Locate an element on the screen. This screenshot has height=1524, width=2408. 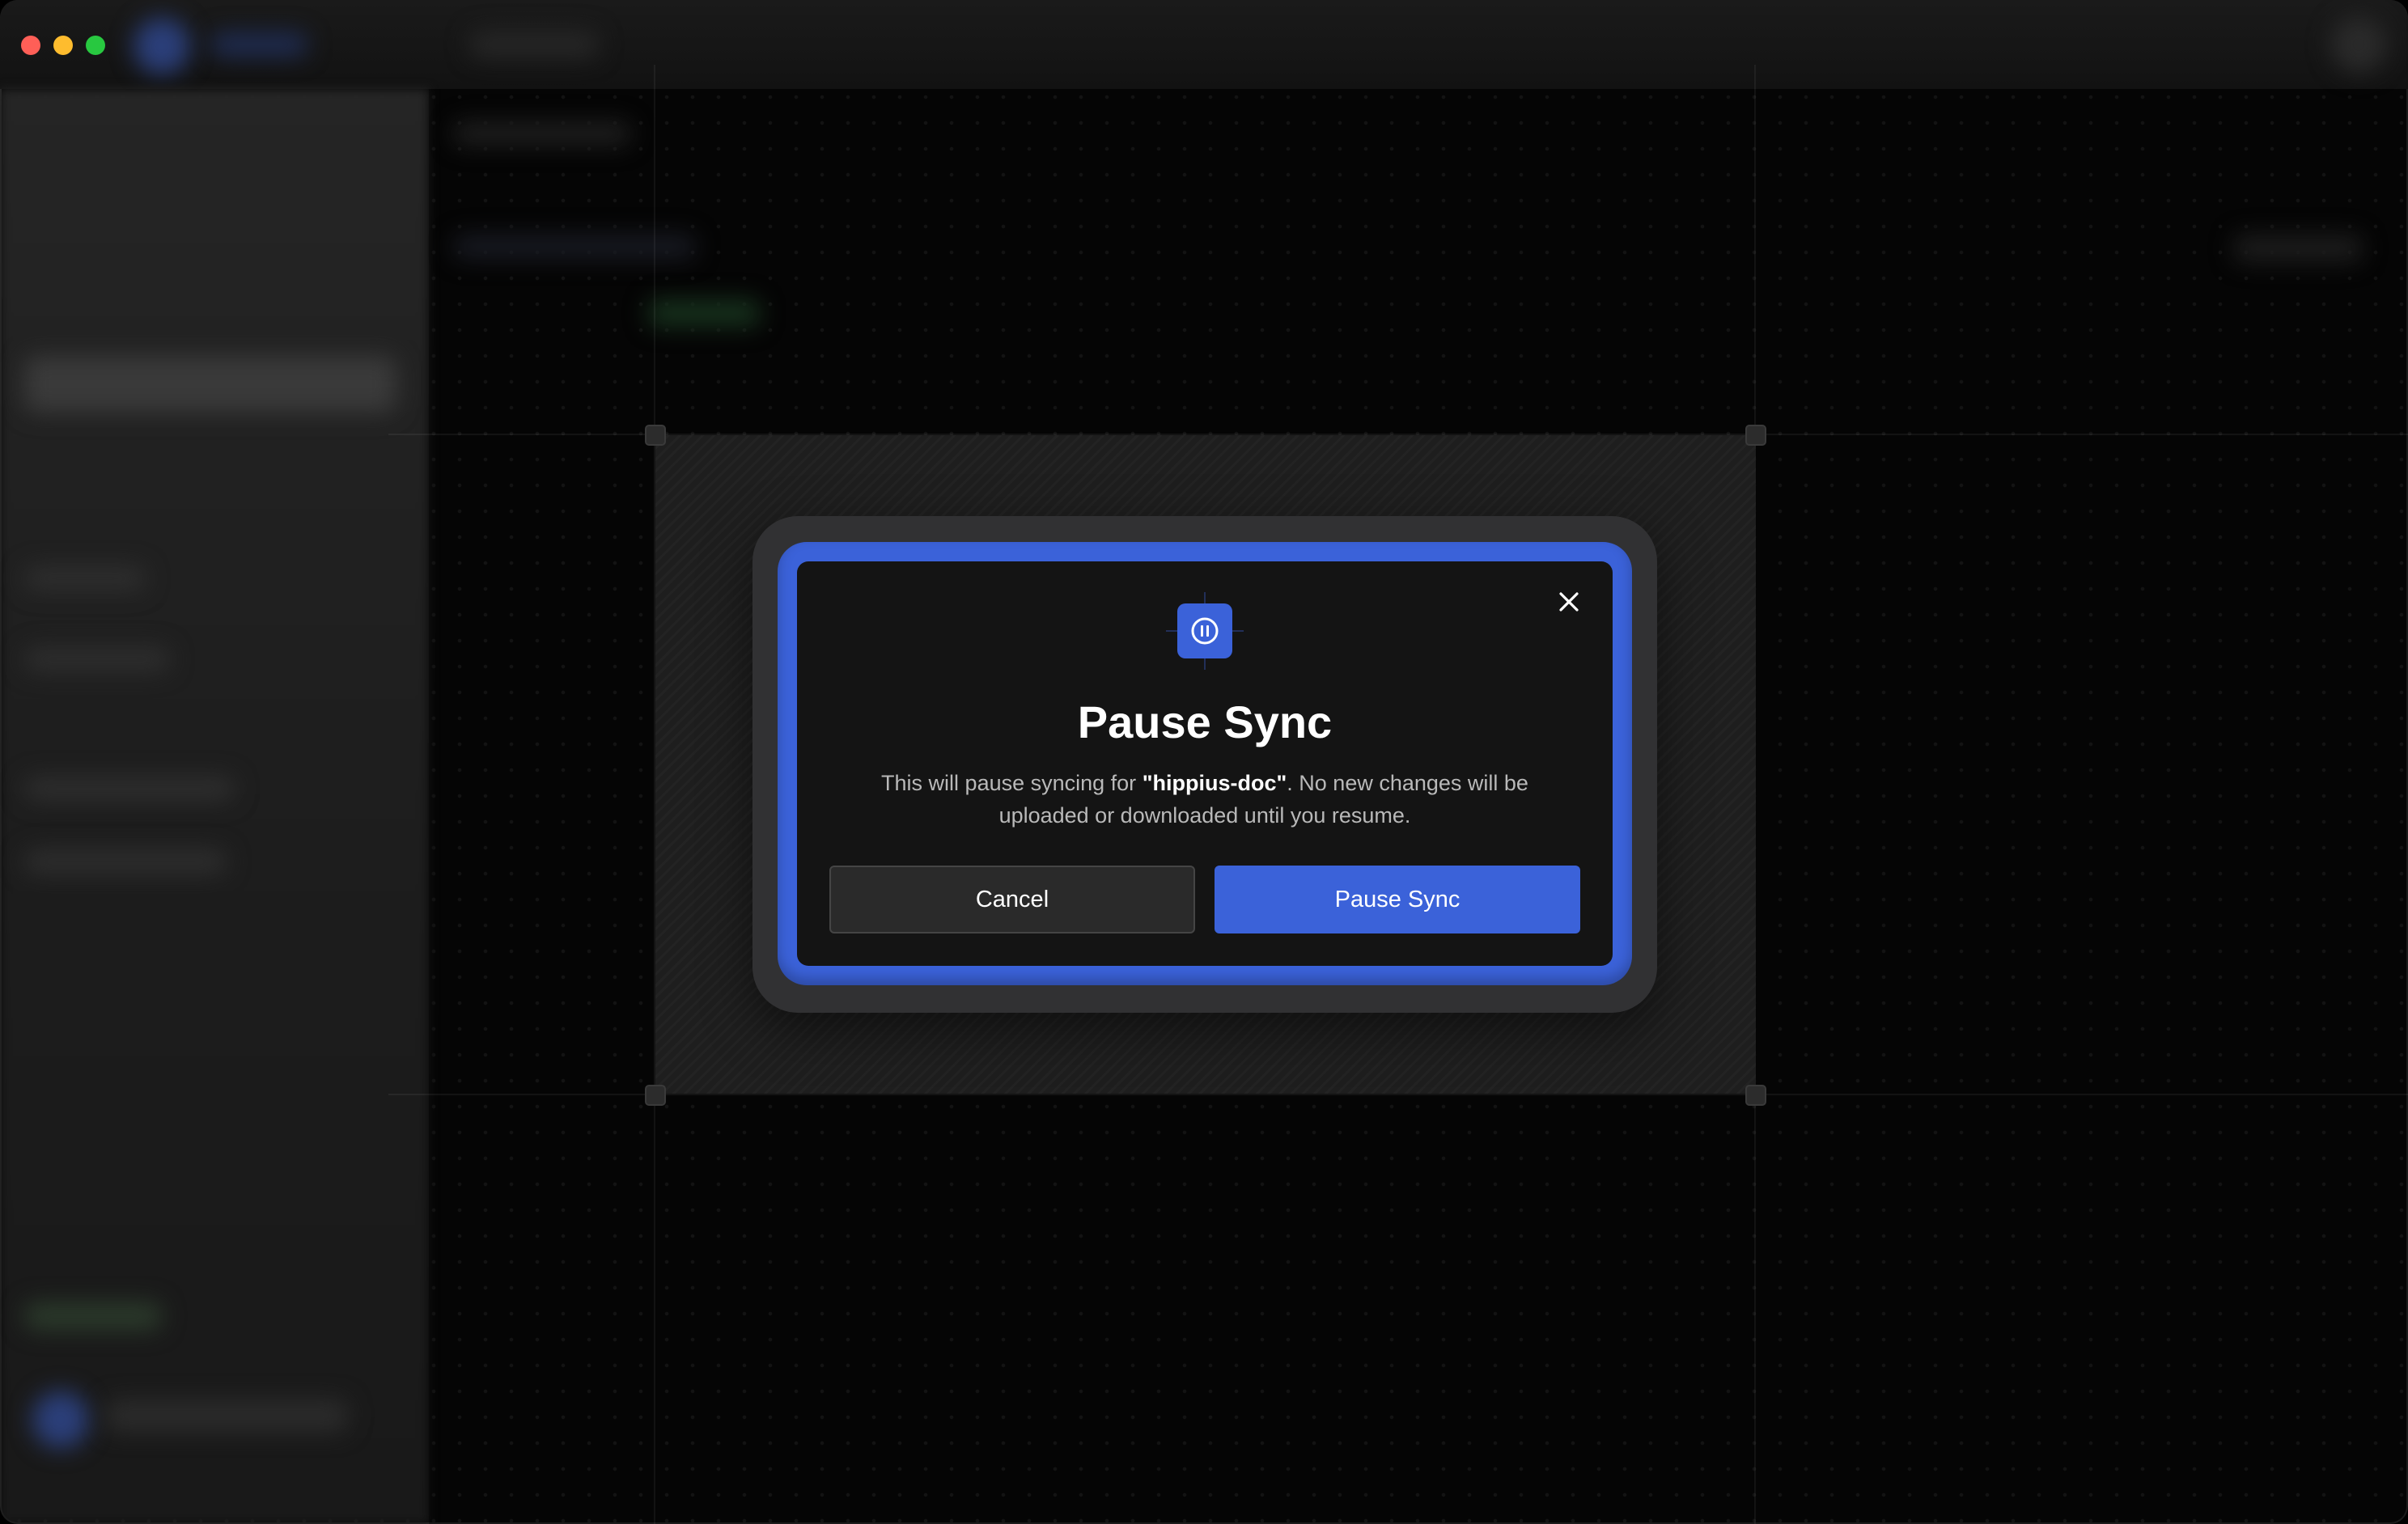
pause-sync-button: Pause Sync is located at coordinates (1397, 900).